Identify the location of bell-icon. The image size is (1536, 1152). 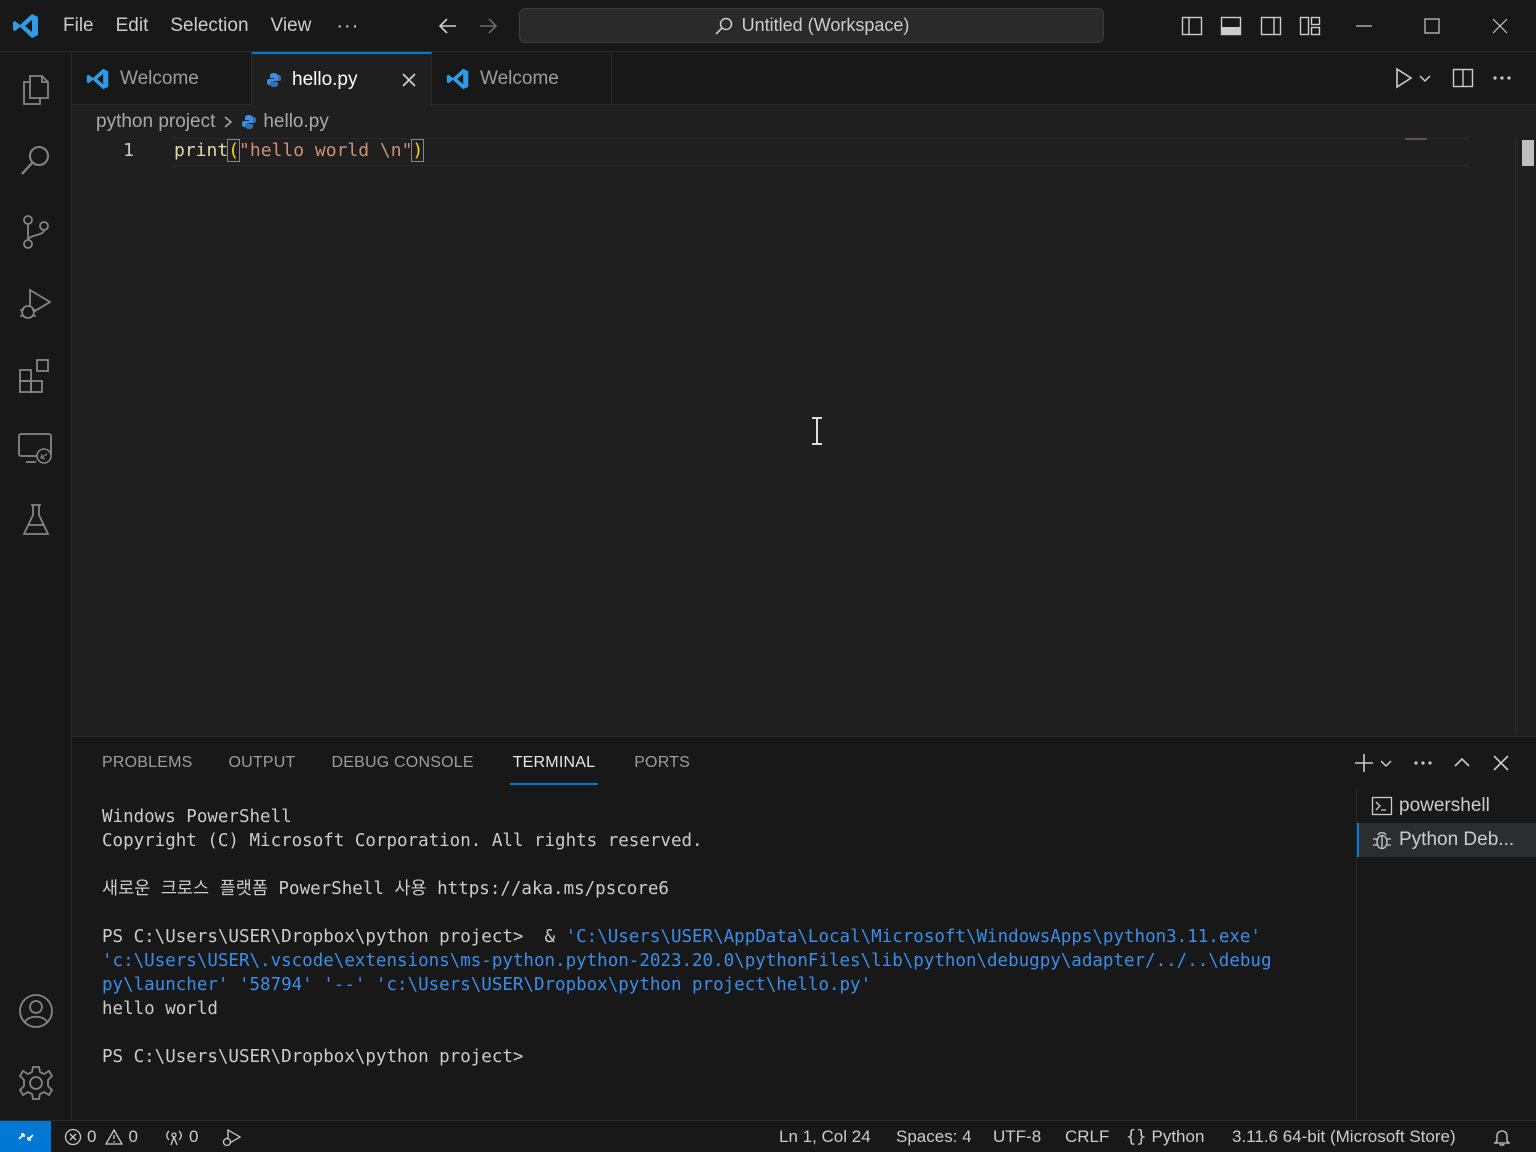
(1502, 1138).